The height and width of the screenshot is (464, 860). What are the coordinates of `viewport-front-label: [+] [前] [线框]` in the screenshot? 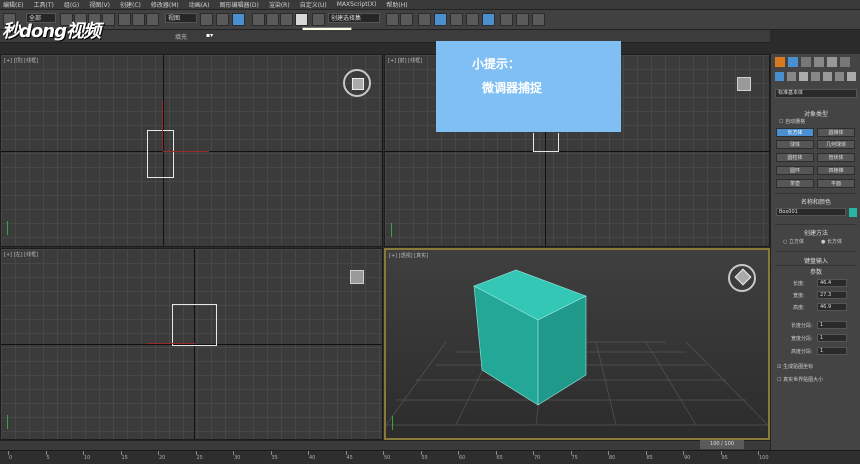 It's located at (405, 60).